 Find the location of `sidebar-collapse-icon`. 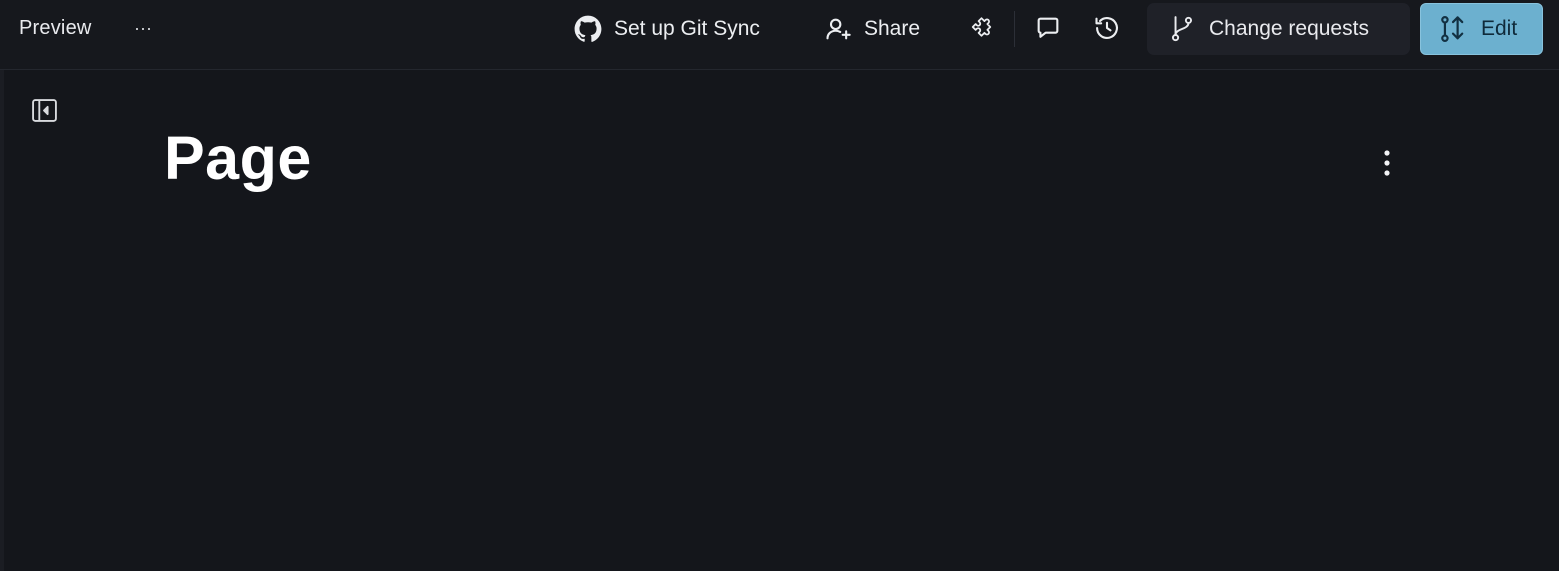

sidebar-collapse-icon is located at coordinates (44, 110).